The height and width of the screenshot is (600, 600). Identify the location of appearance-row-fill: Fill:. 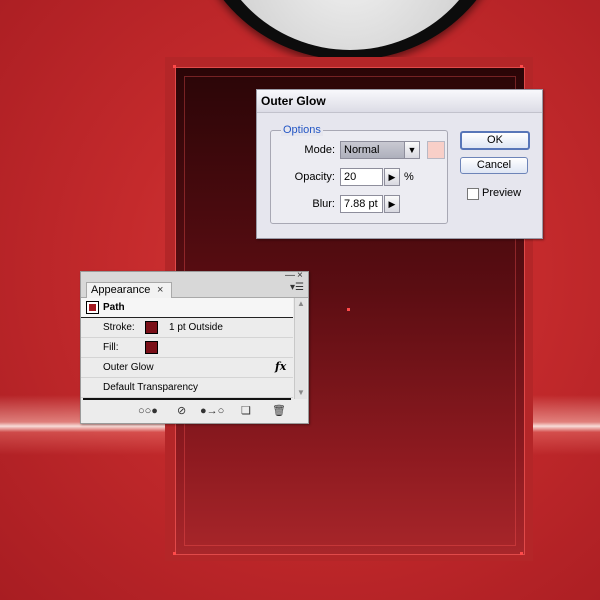
(187, 348).